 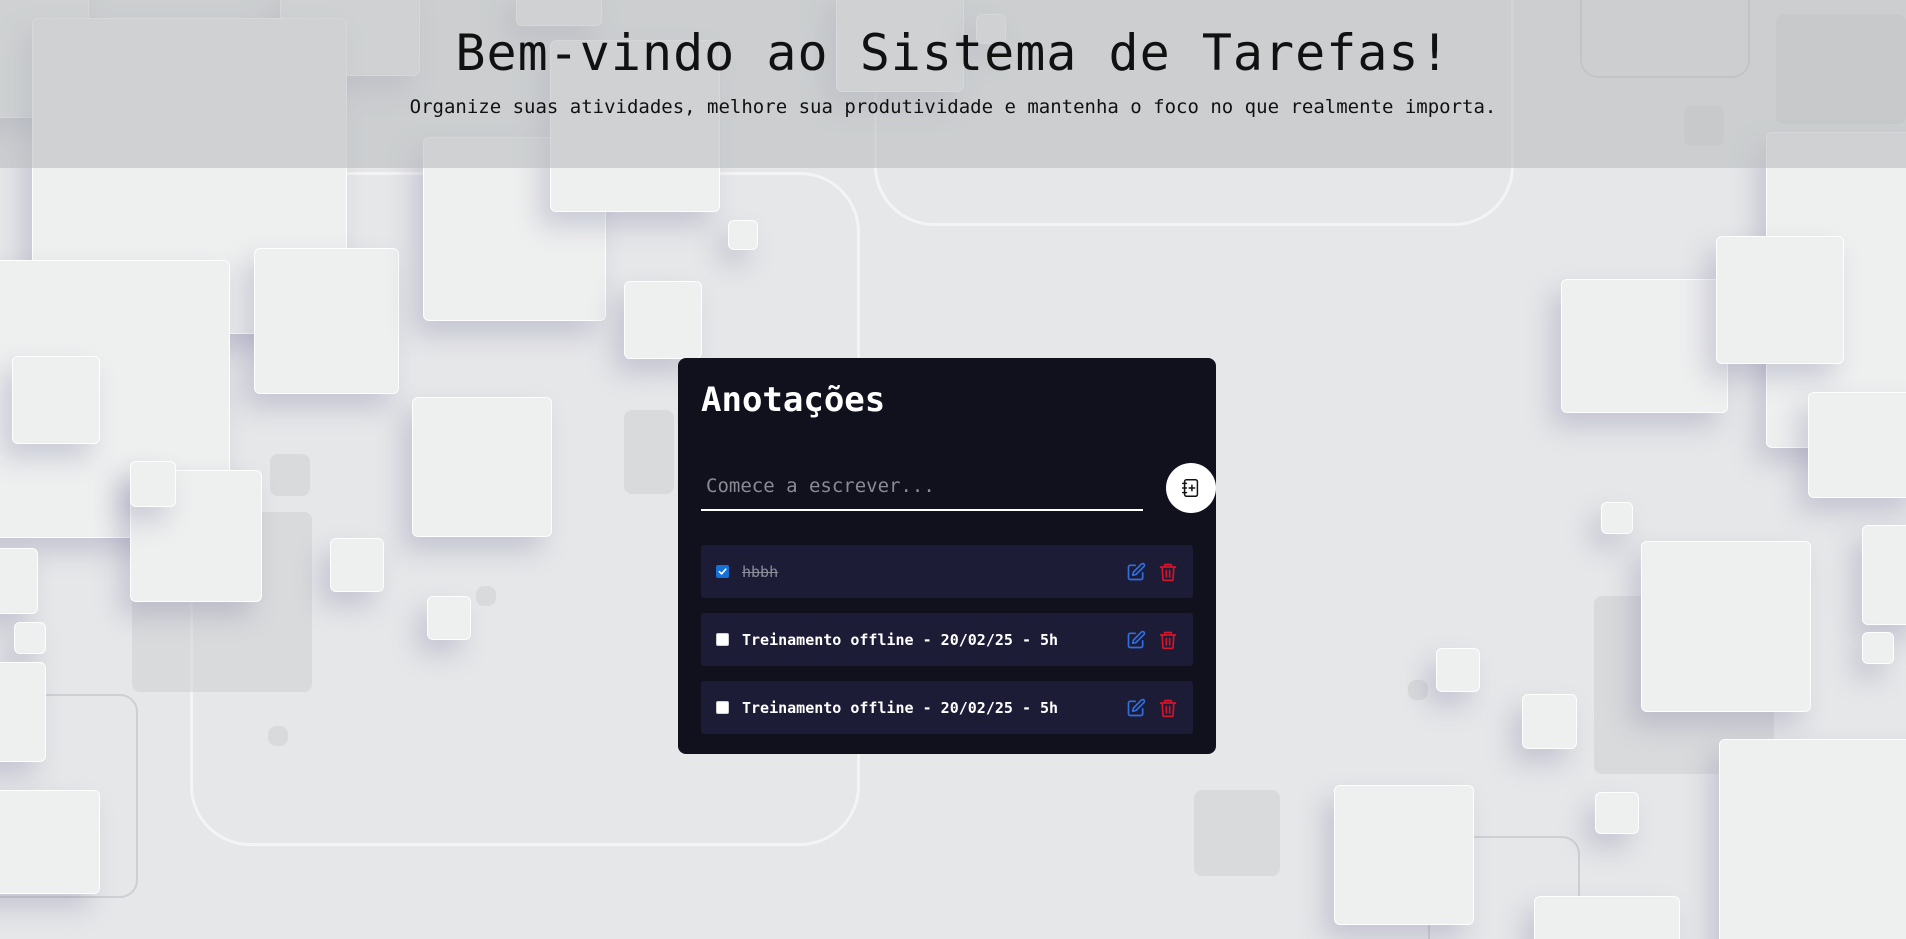 I want to click on note-text: hbbh, so click(x=760, y=571).